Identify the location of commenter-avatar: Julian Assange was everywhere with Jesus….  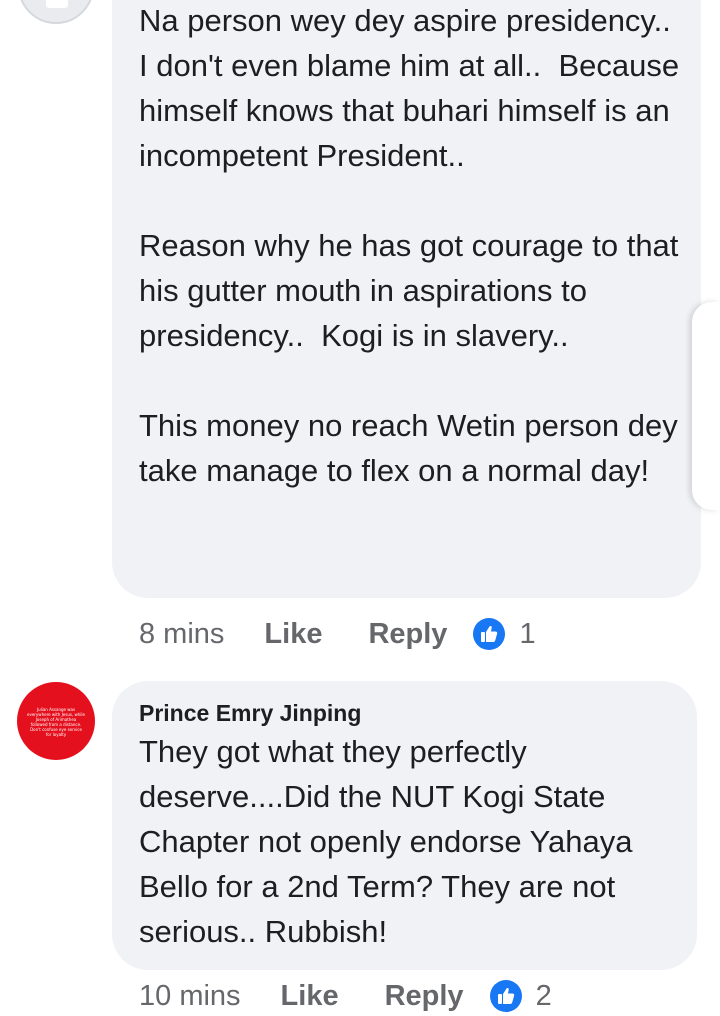
(56, 721).